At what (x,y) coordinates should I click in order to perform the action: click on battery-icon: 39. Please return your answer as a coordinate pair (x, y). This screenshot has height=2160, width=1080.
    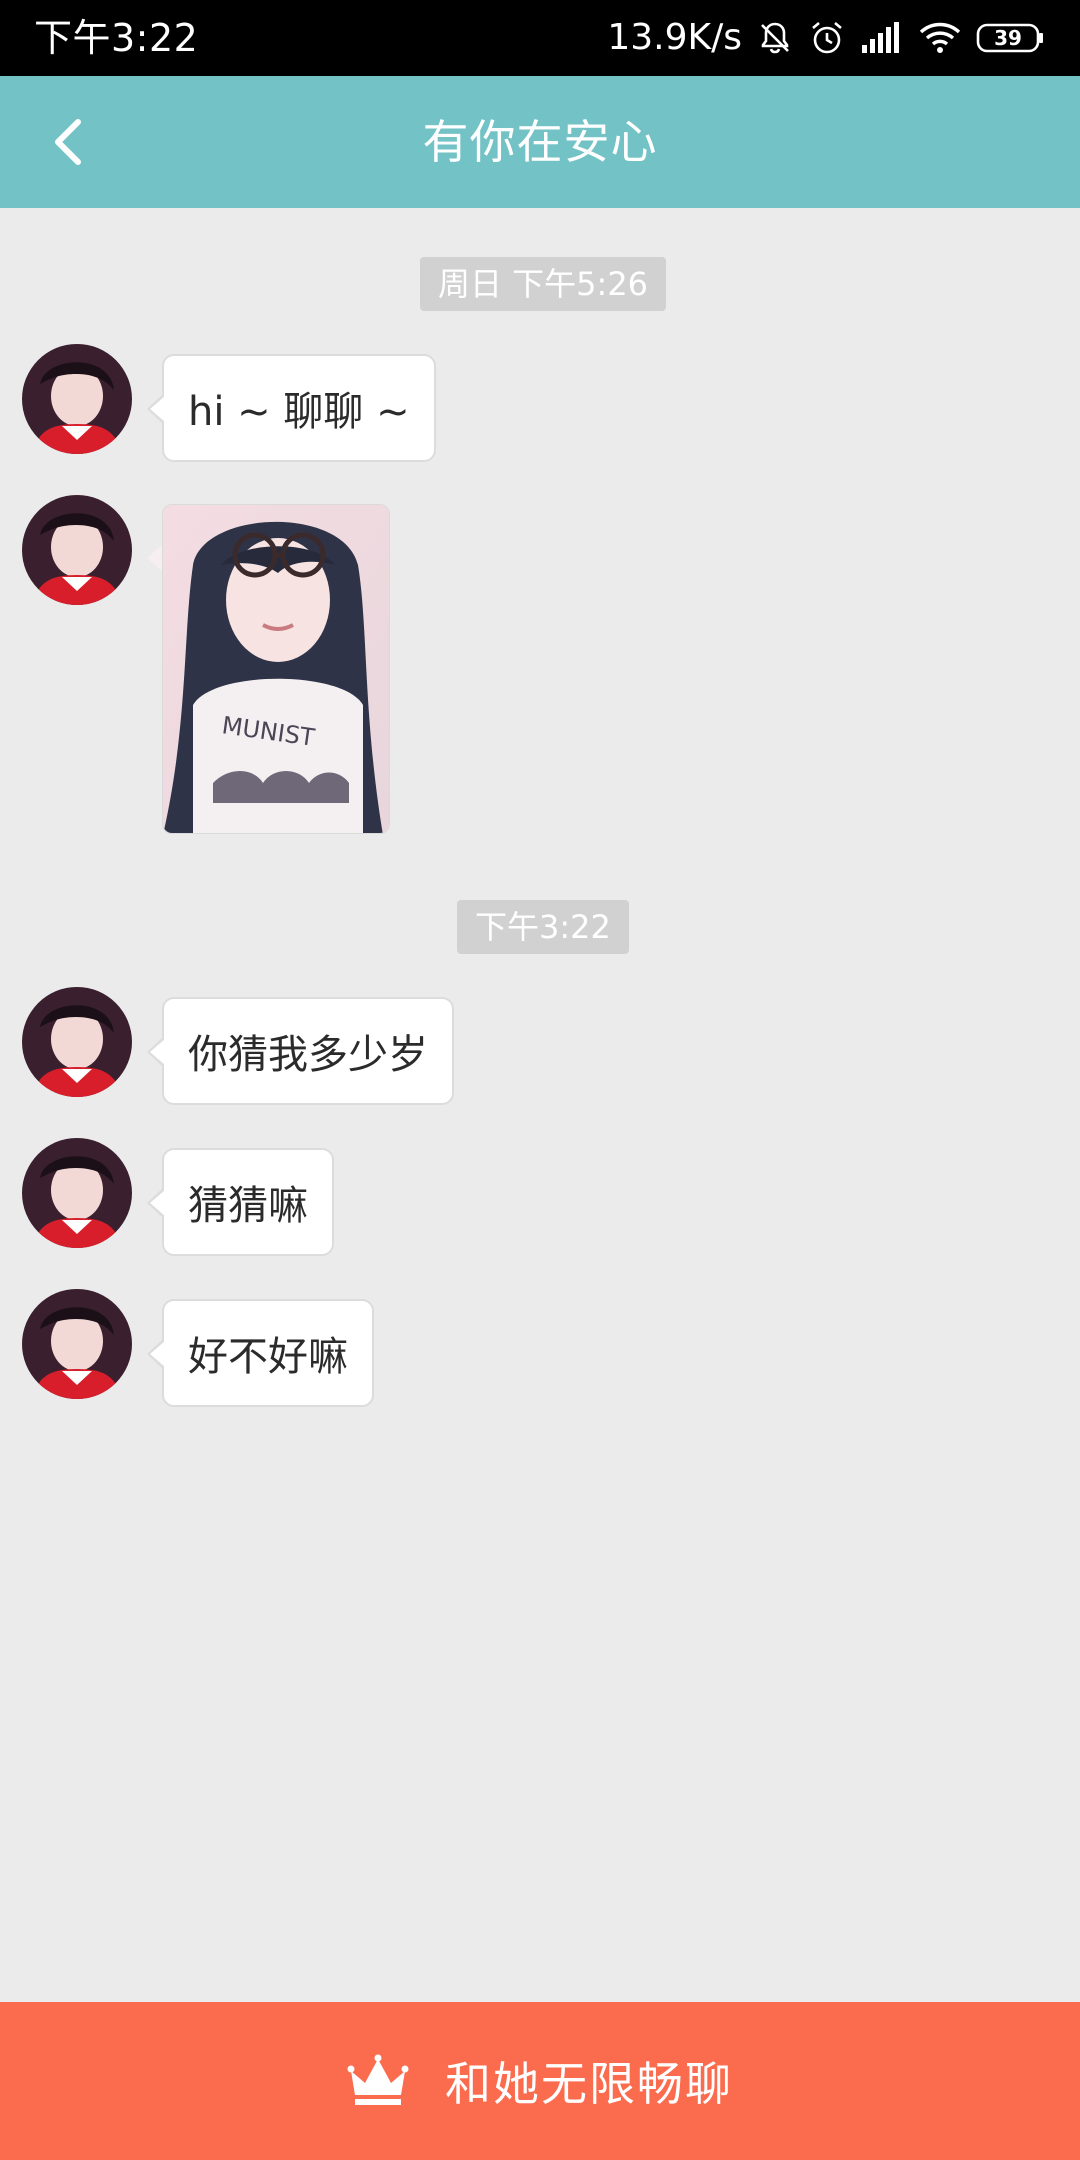
    Looking at the image, I should click on (1011, 38).